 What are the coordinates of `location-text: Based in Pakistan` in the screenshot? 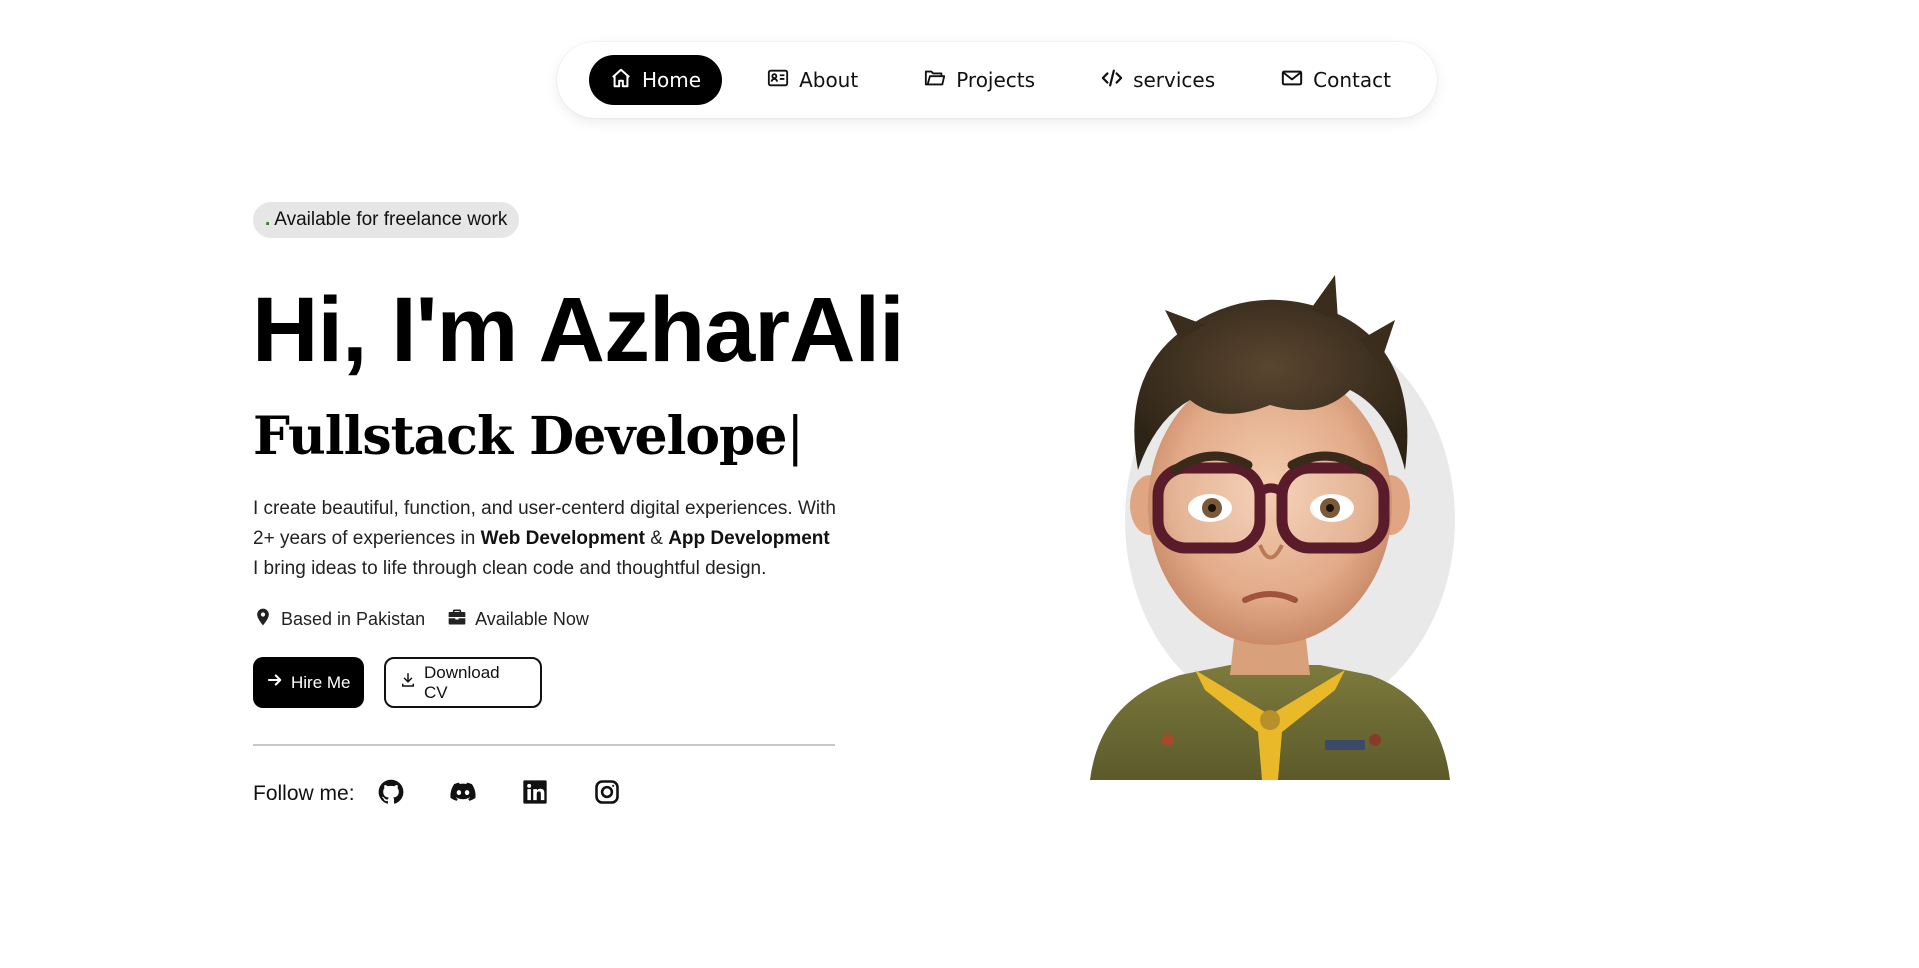 It's located at (353, 619).